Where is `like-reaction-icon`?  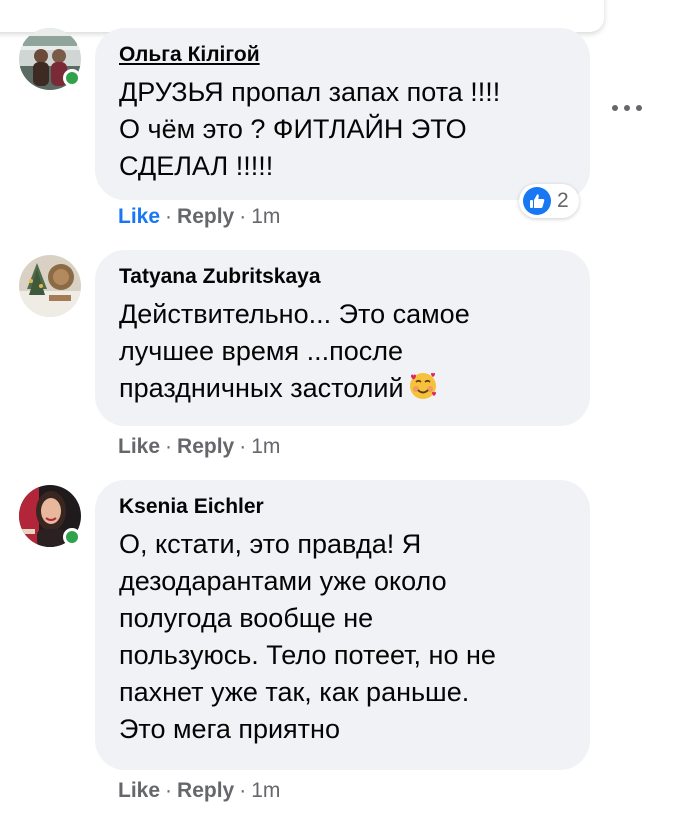
like-reaction-icon is located at coordinates (537, 201).